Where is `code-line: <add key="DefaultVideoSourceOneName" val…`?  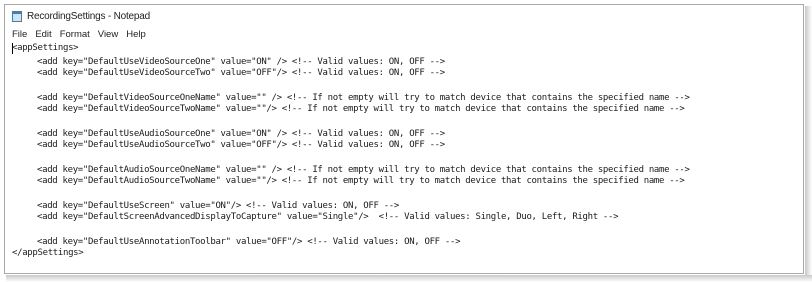 code-line: <add key="DefaultVideoSourceOneName" val… is located at coordinates (363, 98).